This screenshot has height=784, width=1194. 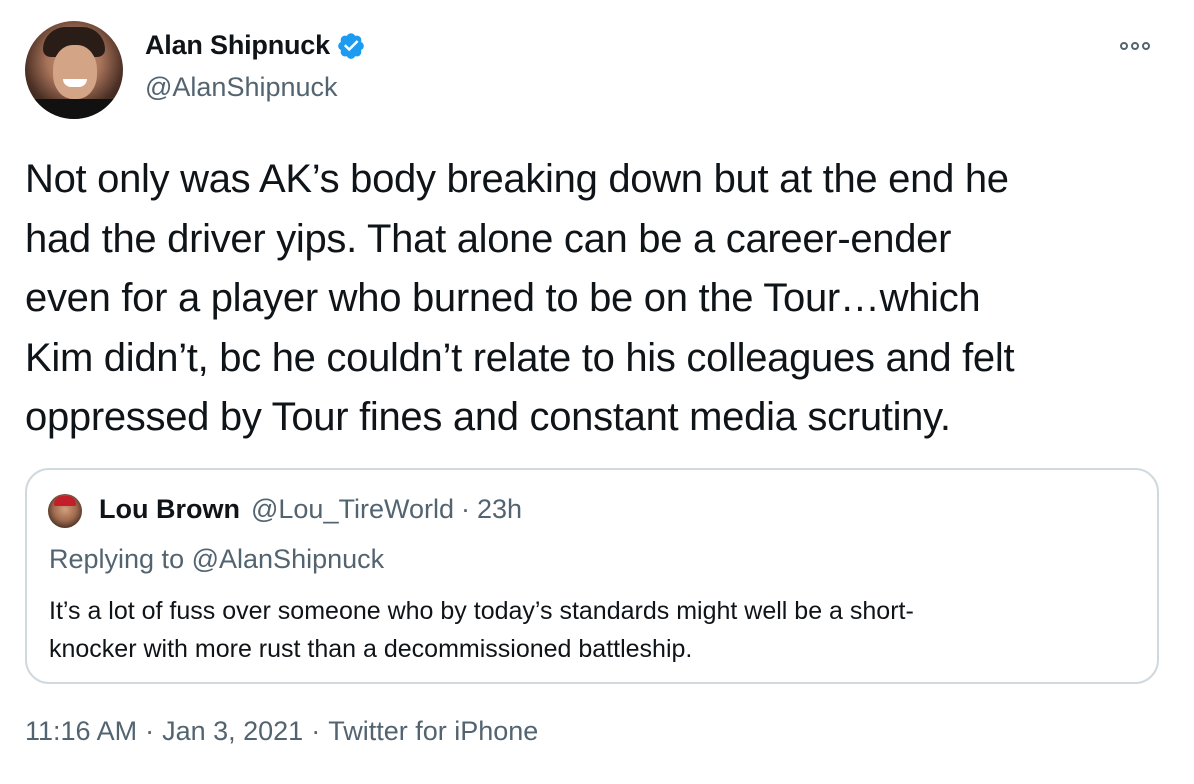 What do you see at coordinates (499, 509) in the screenshot?
I see `quoted-timestamp: 23h` at bounding box center [499, 509].